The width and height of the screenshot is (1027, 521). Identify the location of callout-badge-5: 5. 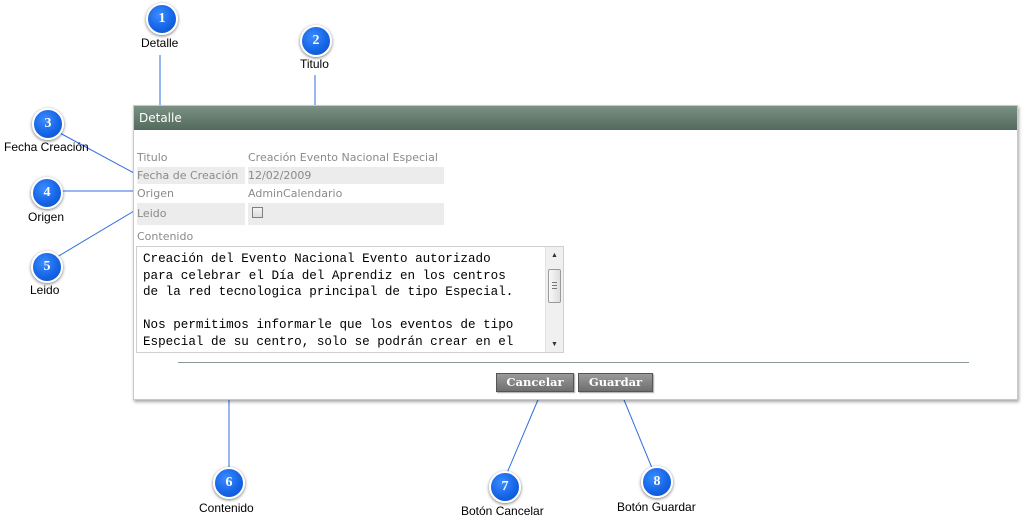
(47, 267).